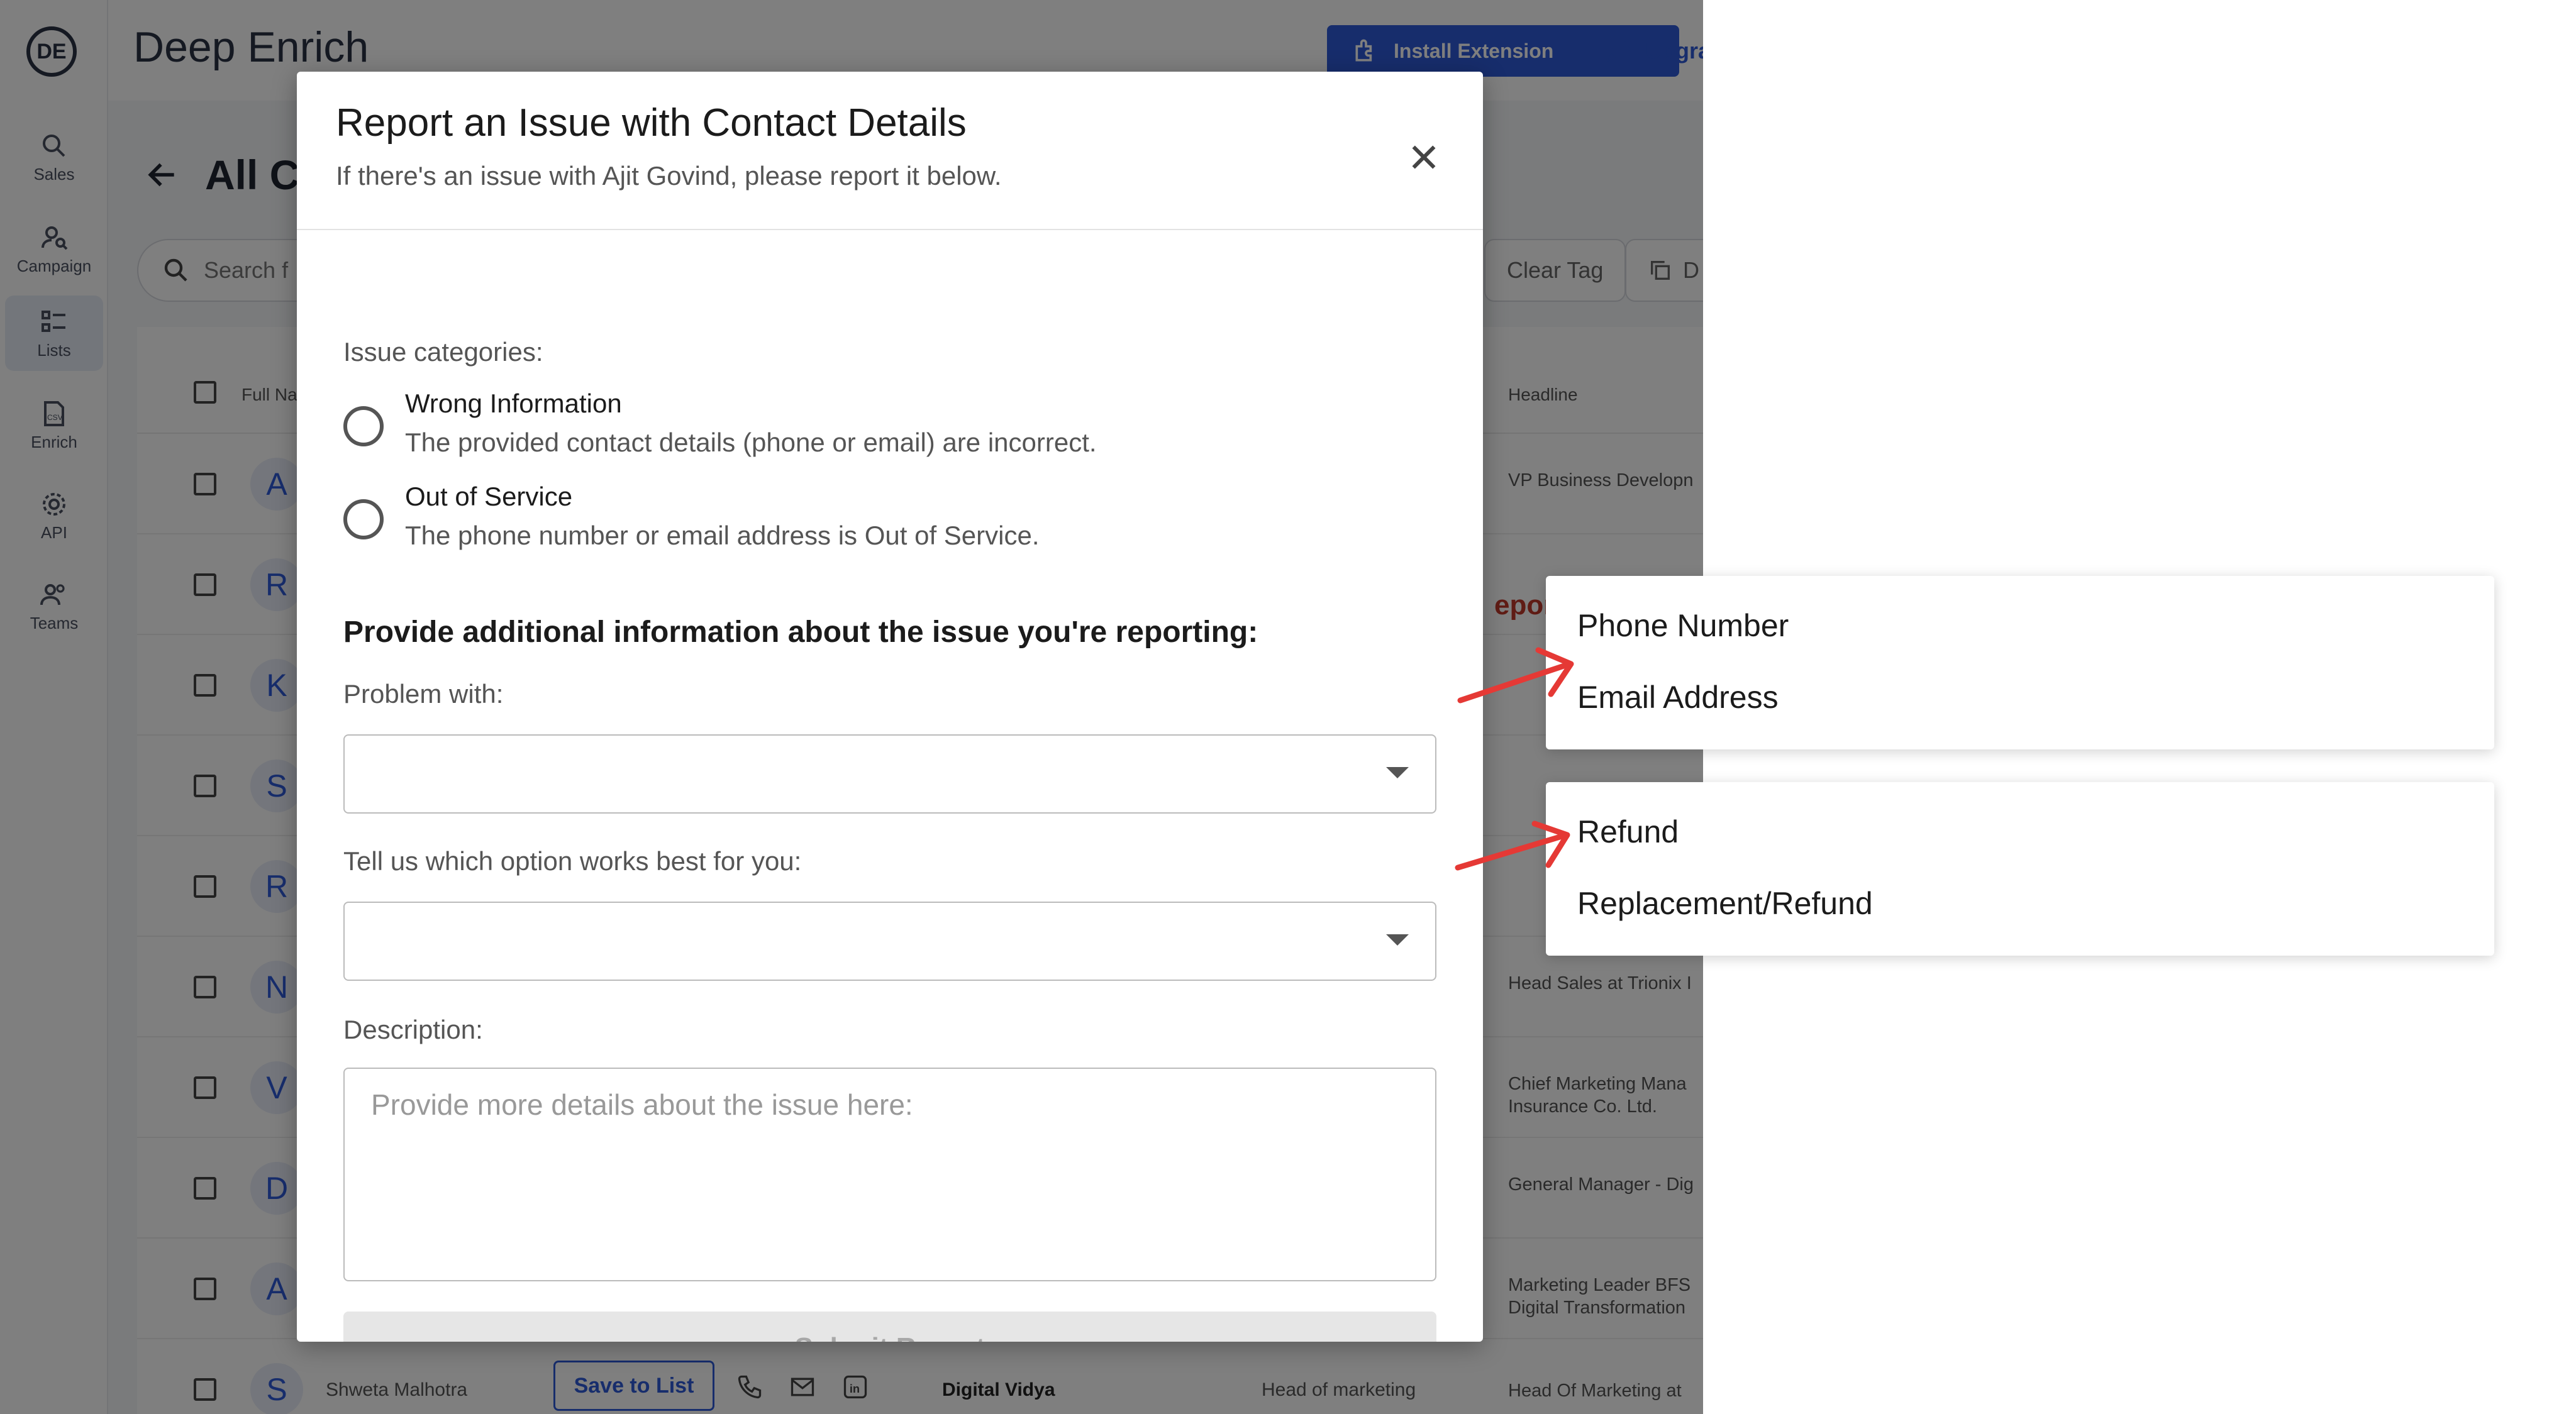 The width and height of the screenshot is (2576, 1414). Describe the element at coordinates (2020, 662) in the screenshot. I see `problem-options-callout: Phone Number Email Address` at that location.